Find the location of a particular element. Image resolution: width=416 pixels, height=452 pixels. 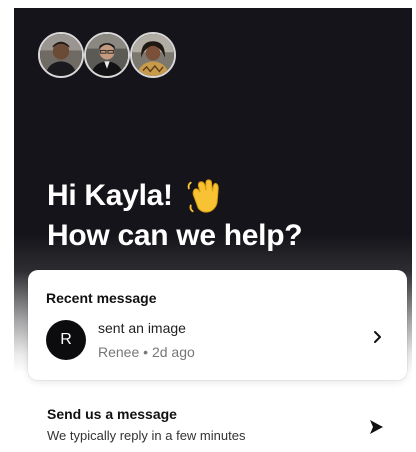

chevron-right-icon is located at coordinates (378, 337).